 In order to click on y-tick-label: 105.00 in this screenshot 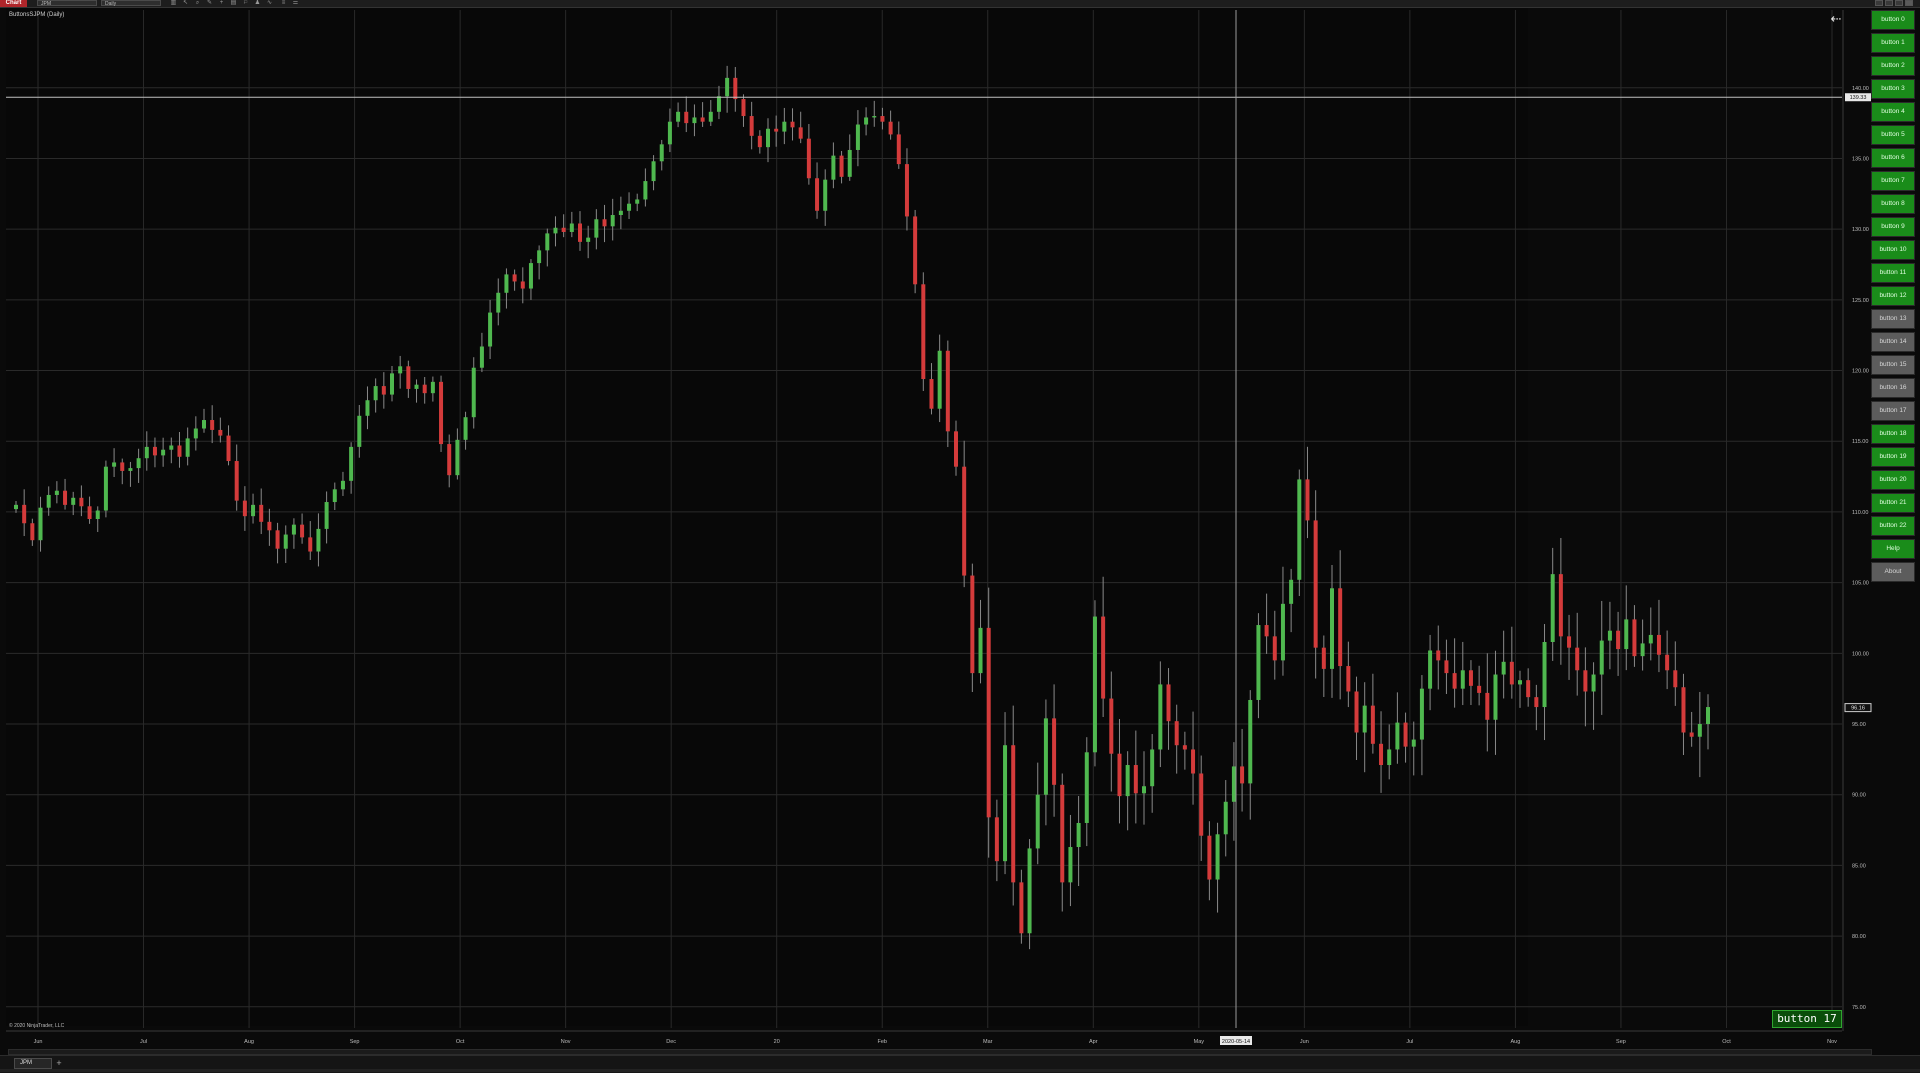, I will do `click(1860, 584)`.